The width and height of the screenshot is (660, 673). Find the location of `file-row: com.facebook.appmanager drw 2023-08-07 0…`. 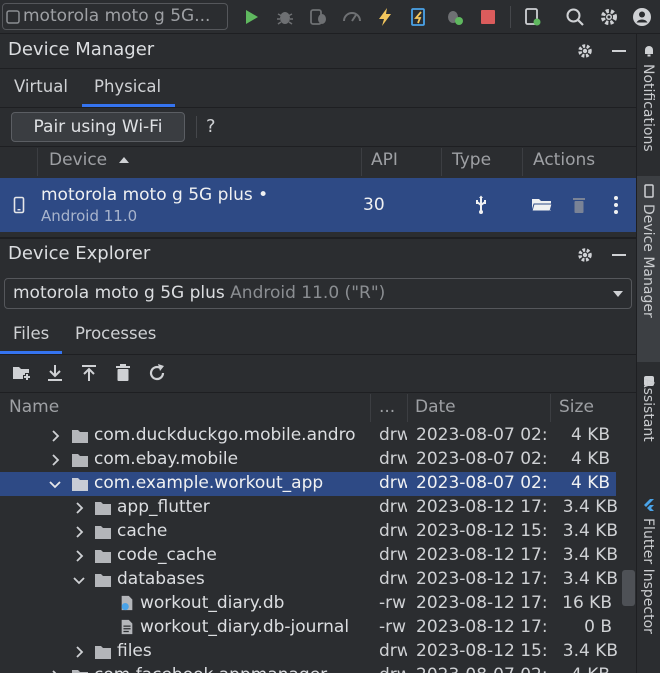

file-row: com.facebook.appmanager drw 2023-08-07 0… is located at coordinates (318, 668).